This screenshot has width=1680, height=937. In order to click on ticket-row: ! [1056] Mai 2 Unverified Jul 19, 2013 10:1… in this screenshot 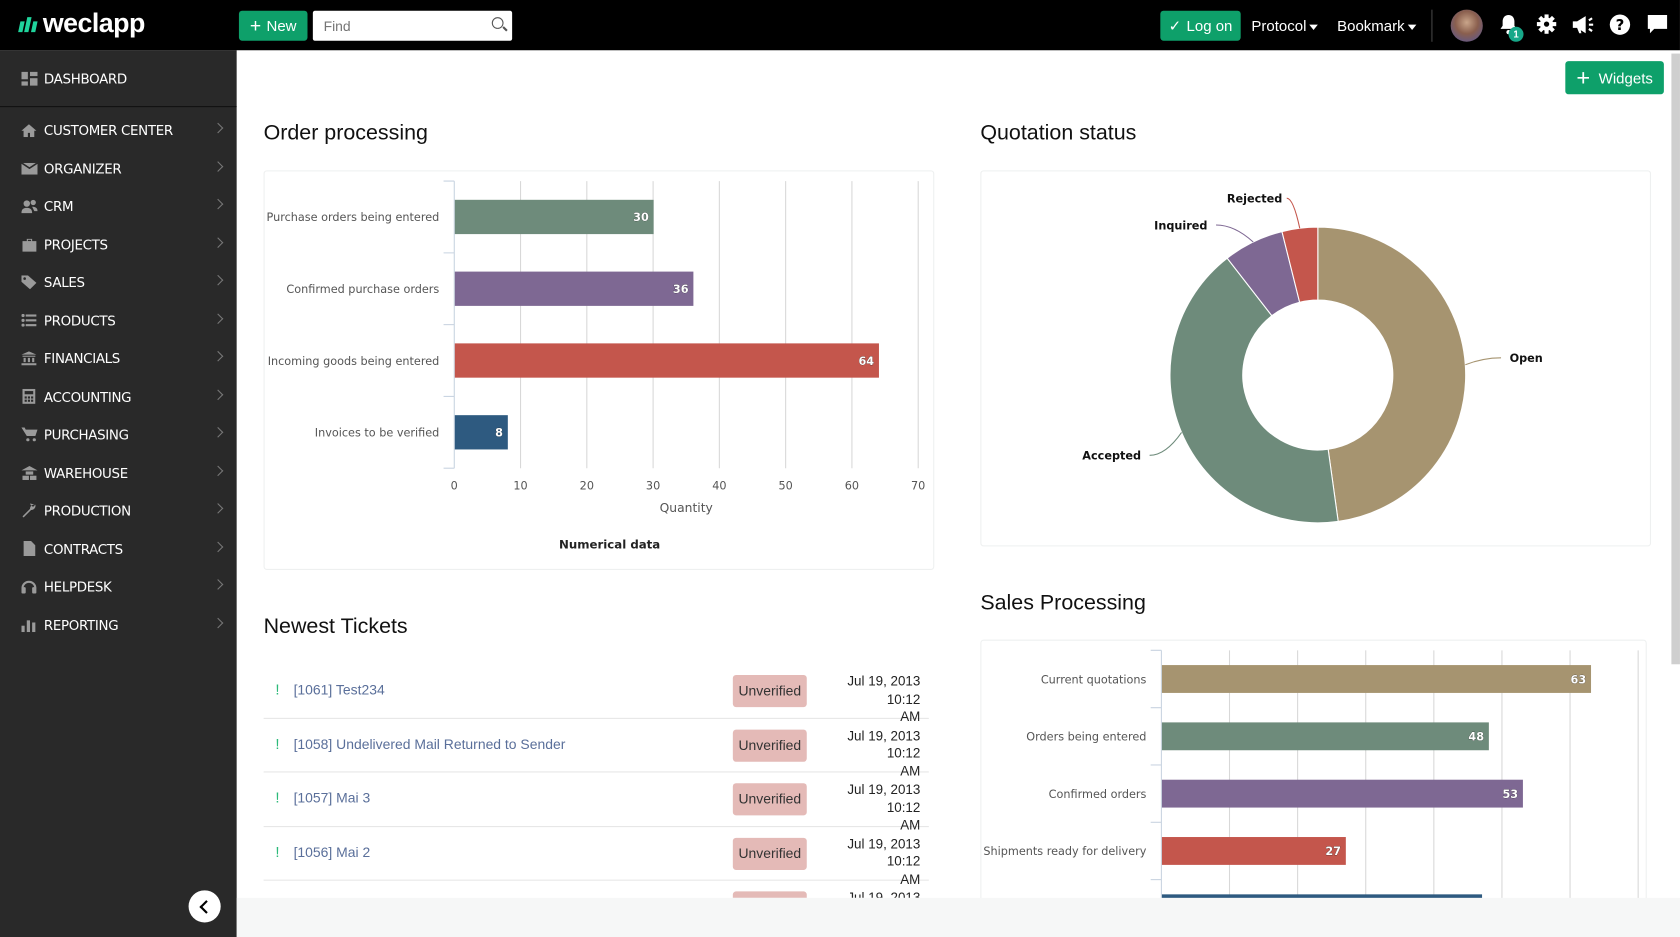, I will do `click(596, 857)`.